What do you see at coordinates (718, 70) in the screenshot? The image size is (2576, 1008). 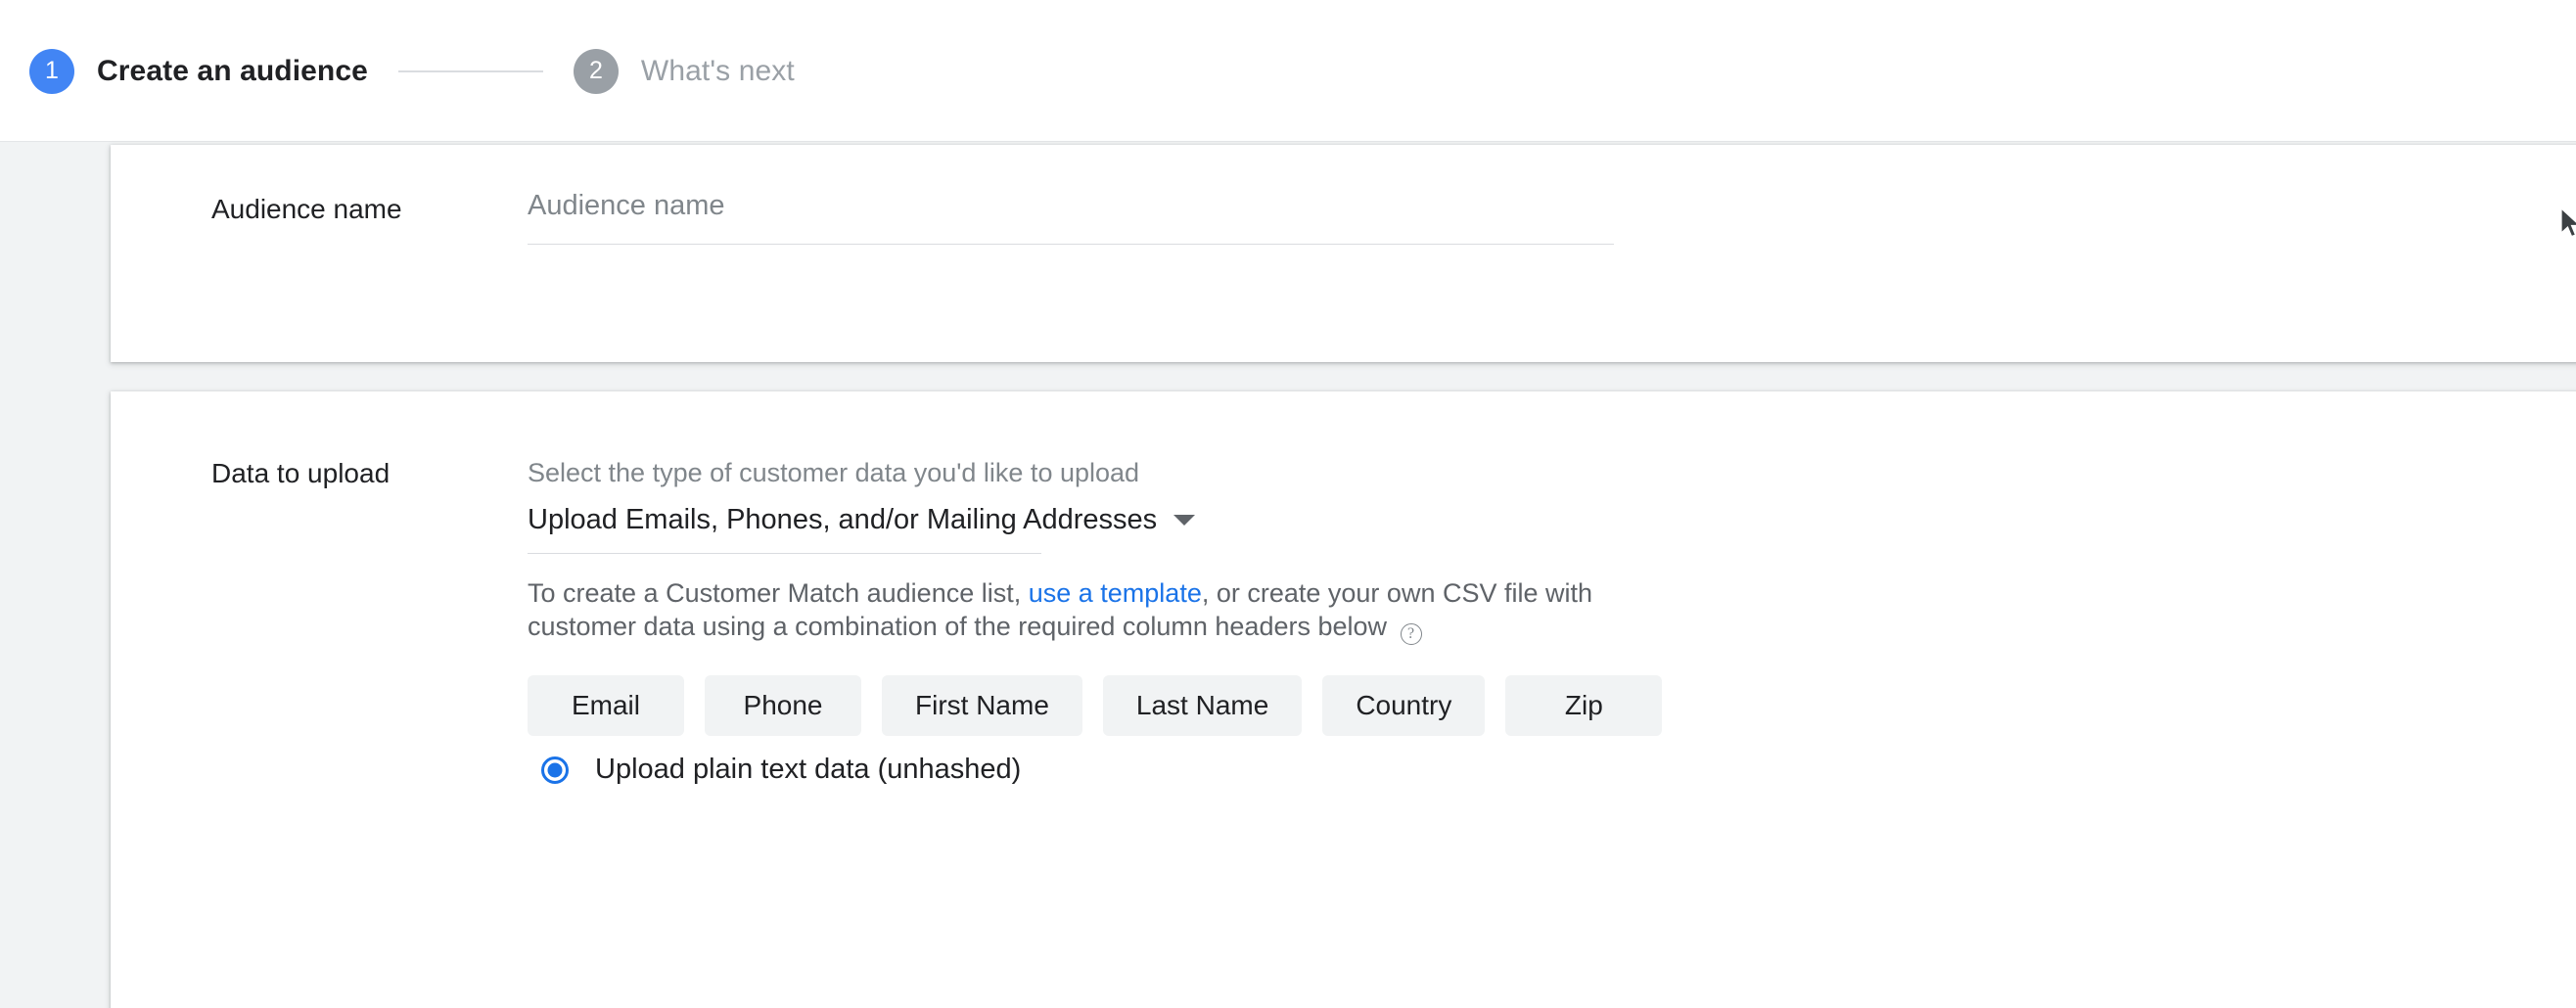 I see `step-2-label: What's next` at bounding box center [718, 70].